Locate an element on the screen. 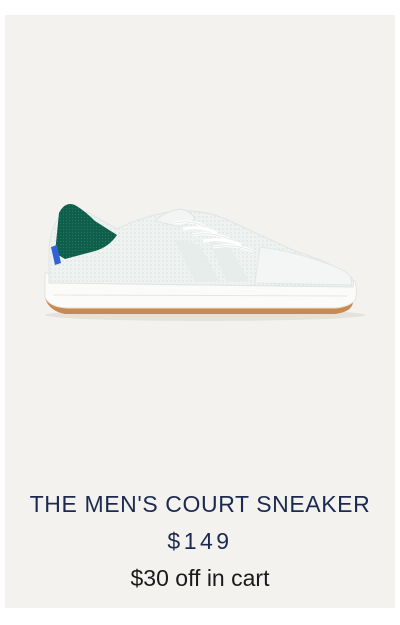  product-price: $149 is located at coordinates (200, 541).